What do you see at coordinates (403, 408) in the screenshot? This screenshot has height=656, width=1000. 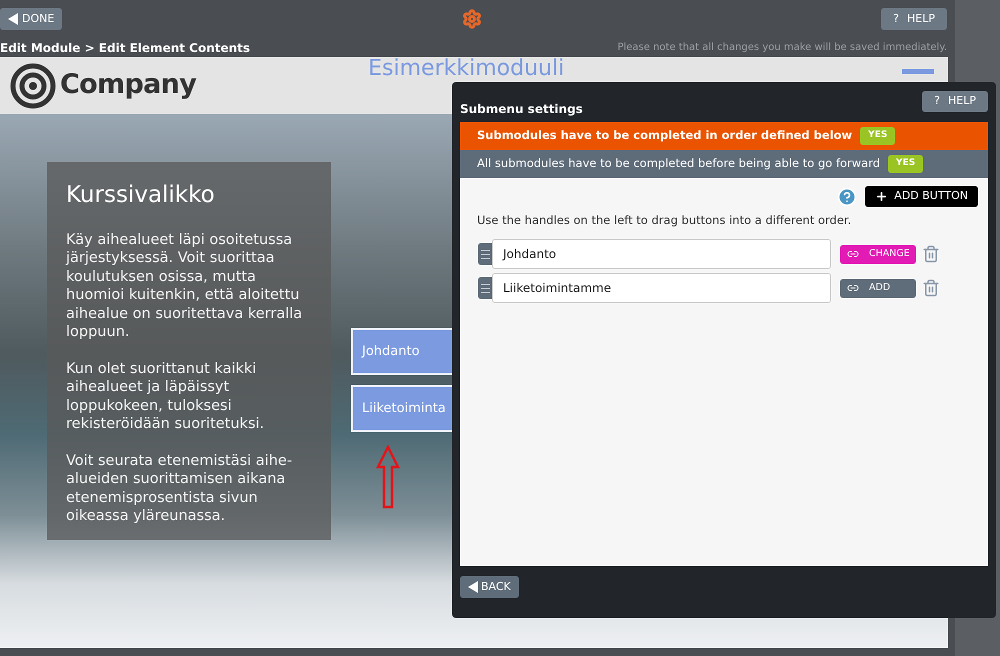 I see `submenu-button: Liiketoiminta` at bounding box center [403, 408].